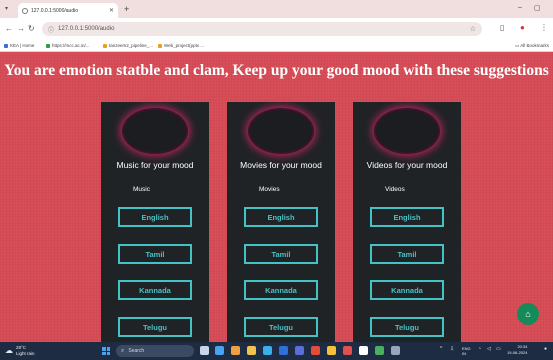  Describe the element at coordinates (141, 189) in the screenshot. I see `card-subtitle: Music` at that location.